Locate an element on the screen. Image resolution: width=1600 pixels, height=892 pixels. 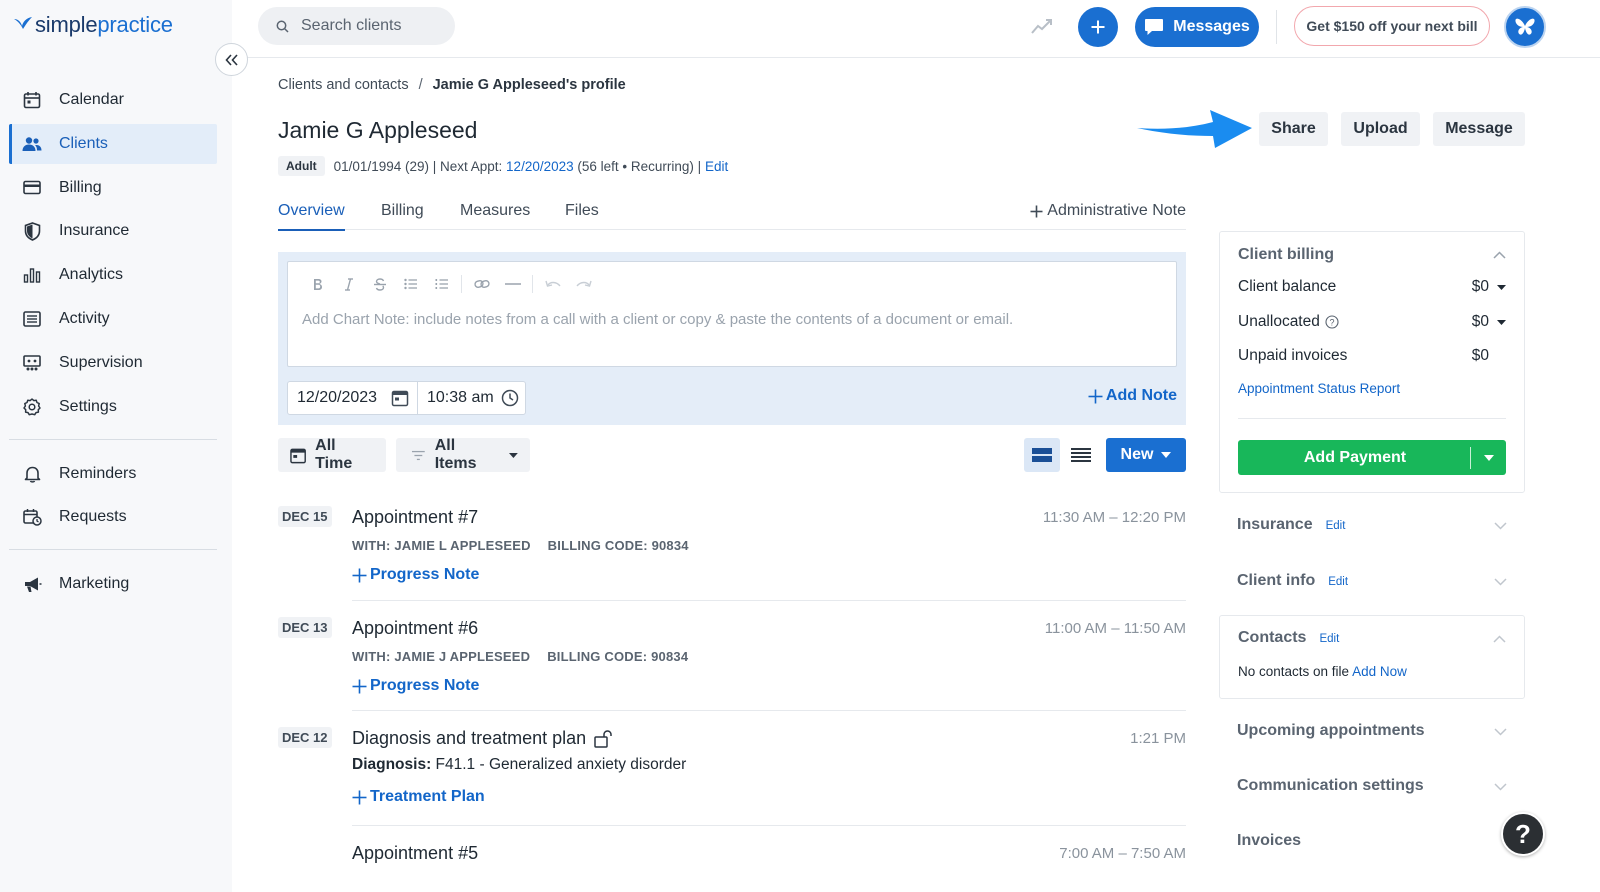
list-icon is located at coordinates (32, 319).